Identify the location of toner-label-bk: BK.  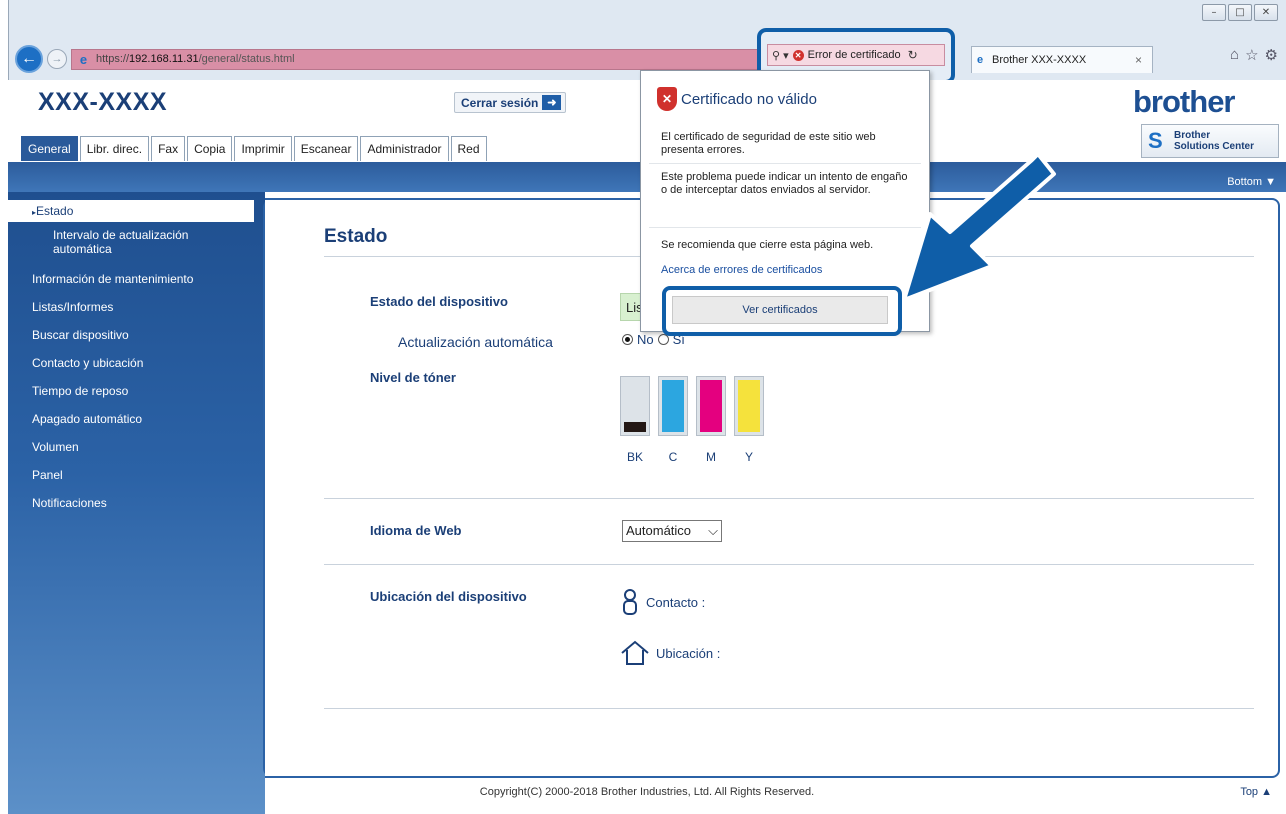
(634, 457).